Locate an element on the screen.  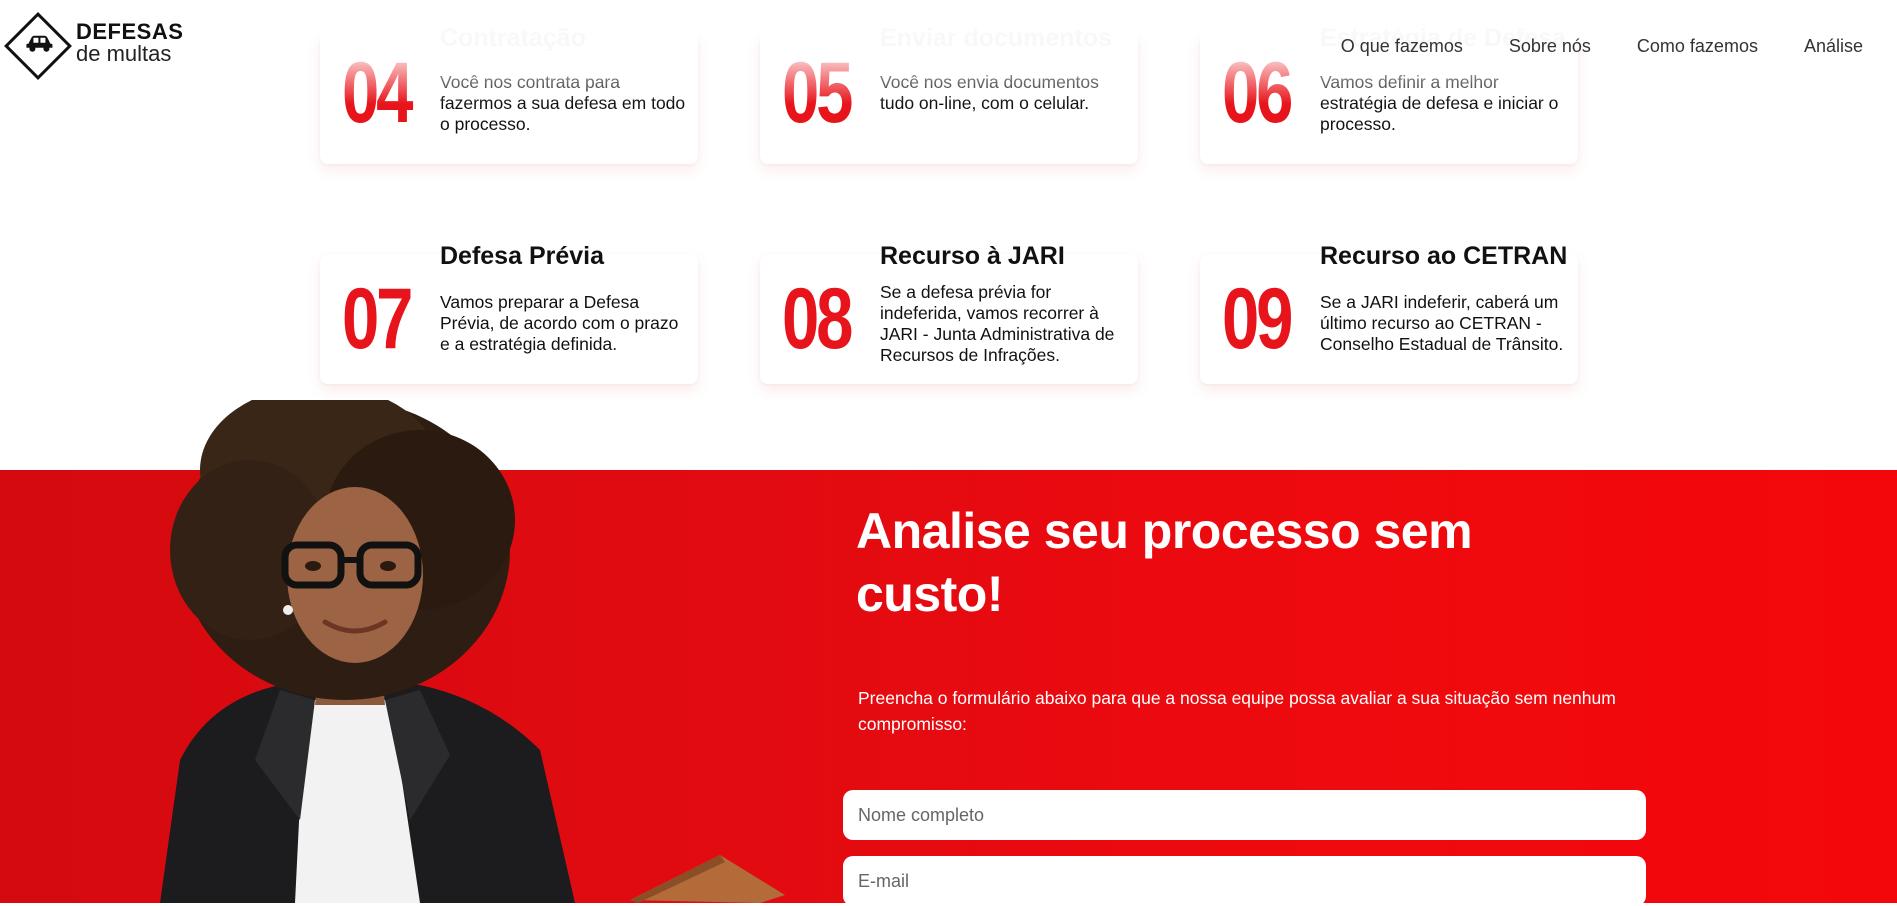
cta-heading: Analise seu processo sem custo! is located at coordinates (1164, 562).